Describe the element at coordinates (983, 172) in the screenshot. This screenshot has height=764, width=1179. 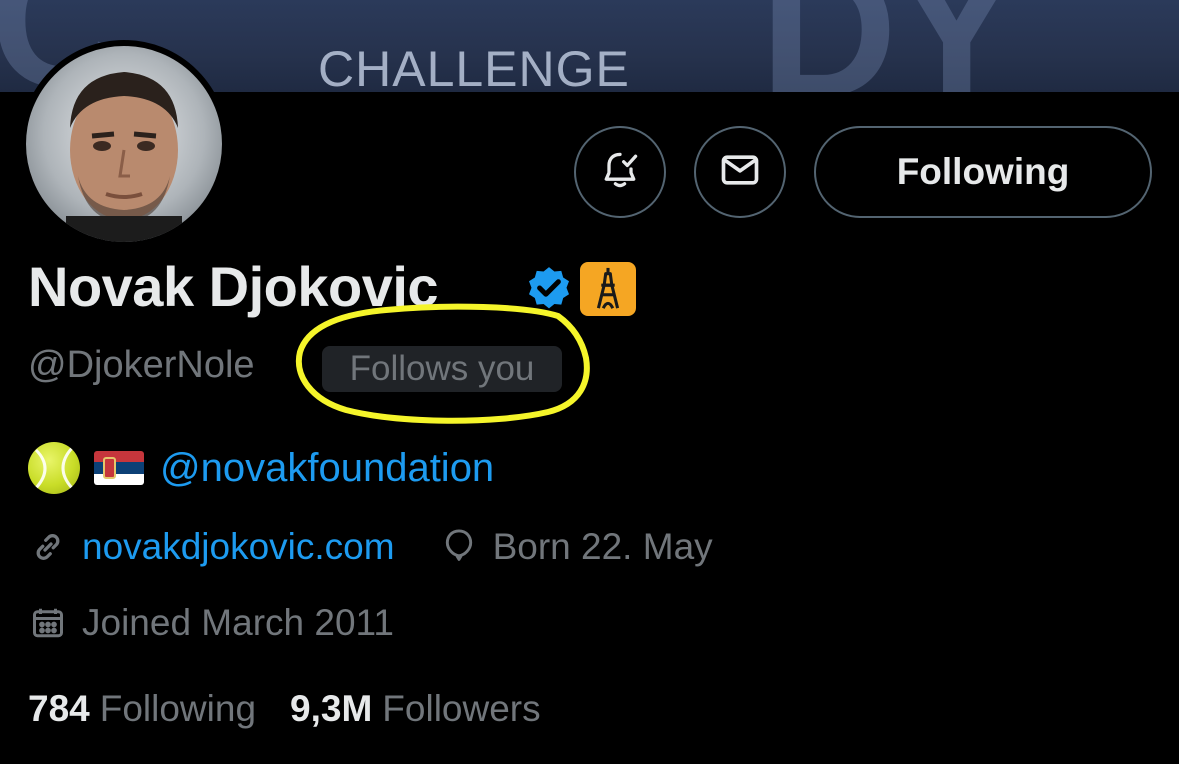
I see `following-button: Following` at that location.